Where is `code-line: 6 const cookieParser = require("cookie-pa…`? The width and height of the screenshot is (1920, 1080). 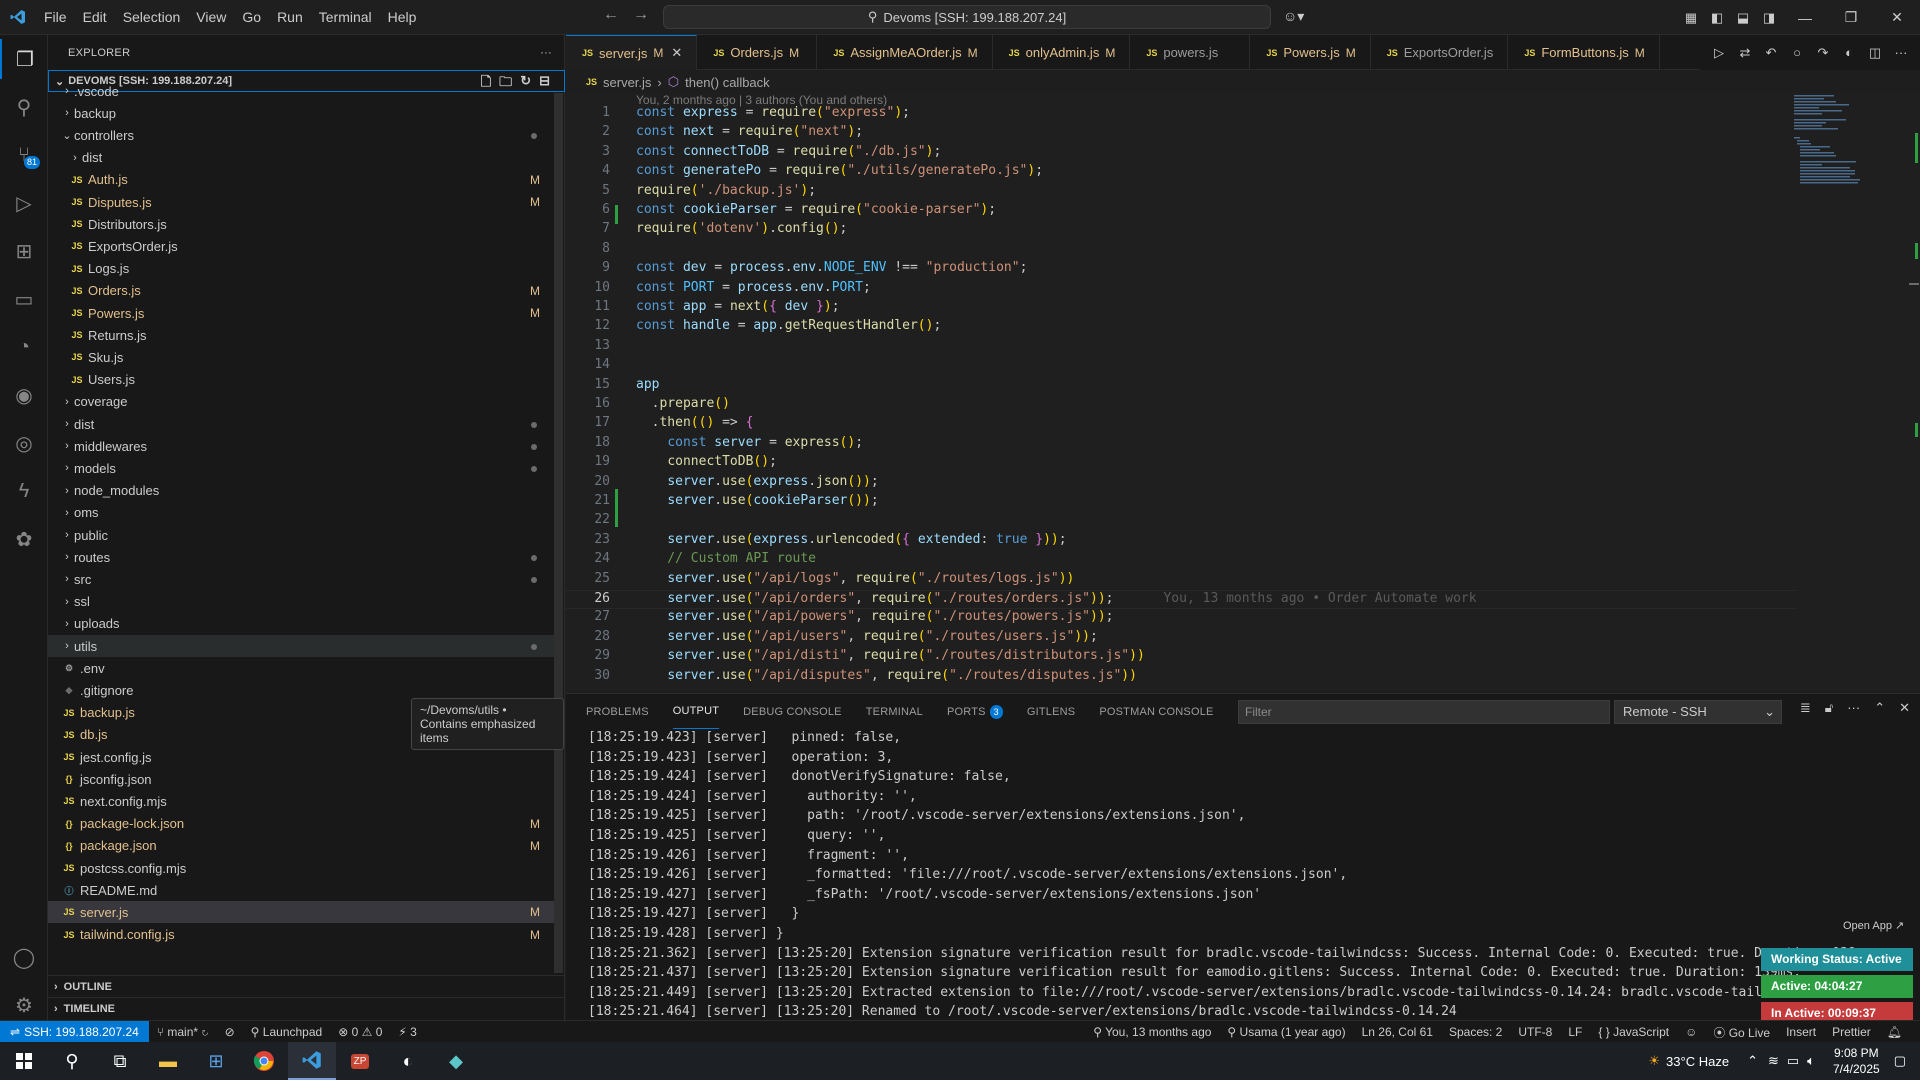 code-line: 6 const cookieParser = require("cookie-pa… is located at coordinates (1181, 211).